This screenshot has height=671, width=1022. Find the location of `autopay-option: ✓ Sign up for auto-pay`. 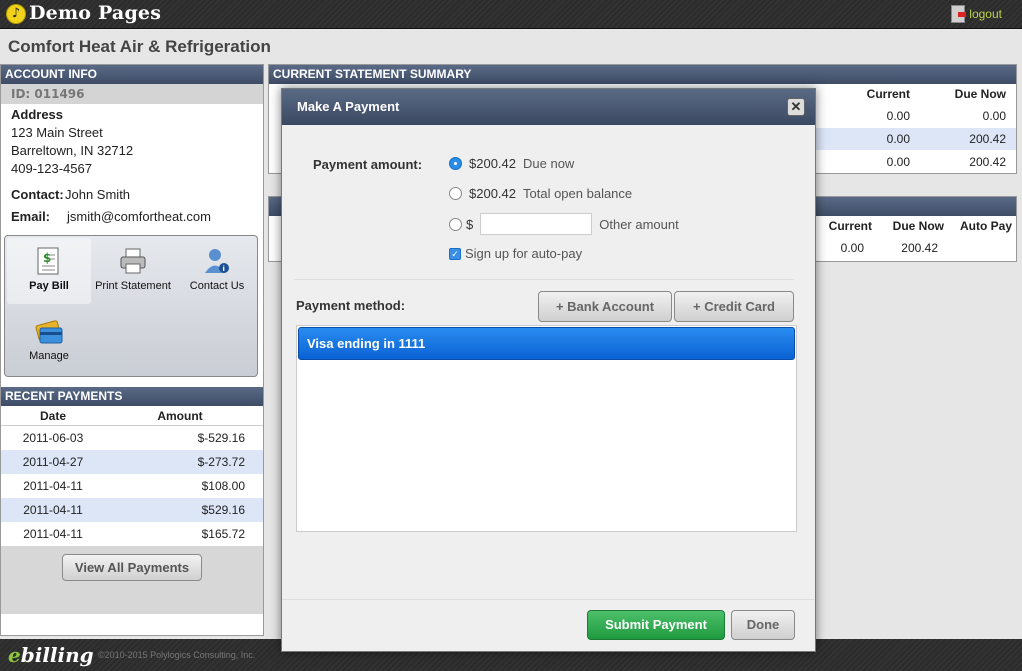

autopay-option: ✓ Sign up for auto-pay is located at coordinates (515, 253).